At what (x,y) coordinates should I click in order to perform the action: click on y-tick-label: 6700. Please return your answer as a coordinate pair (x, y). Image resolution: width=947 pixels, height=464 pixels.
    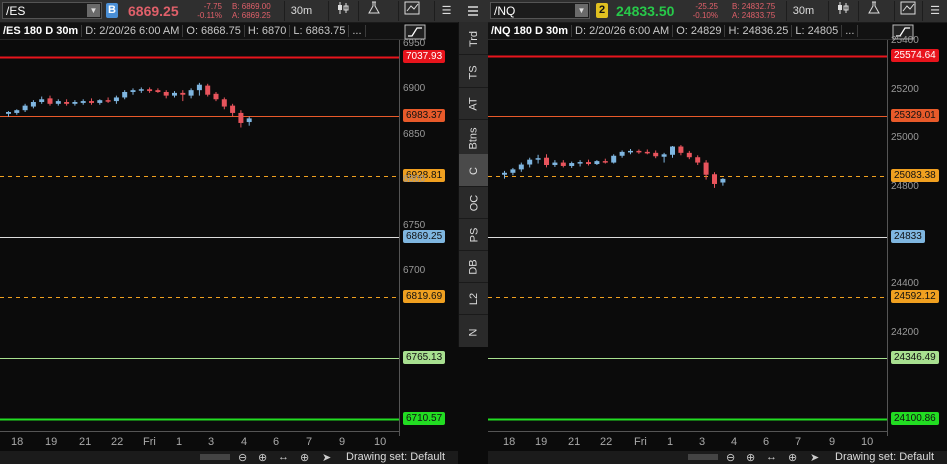
    Looking at the image, I should click on (414, 271).